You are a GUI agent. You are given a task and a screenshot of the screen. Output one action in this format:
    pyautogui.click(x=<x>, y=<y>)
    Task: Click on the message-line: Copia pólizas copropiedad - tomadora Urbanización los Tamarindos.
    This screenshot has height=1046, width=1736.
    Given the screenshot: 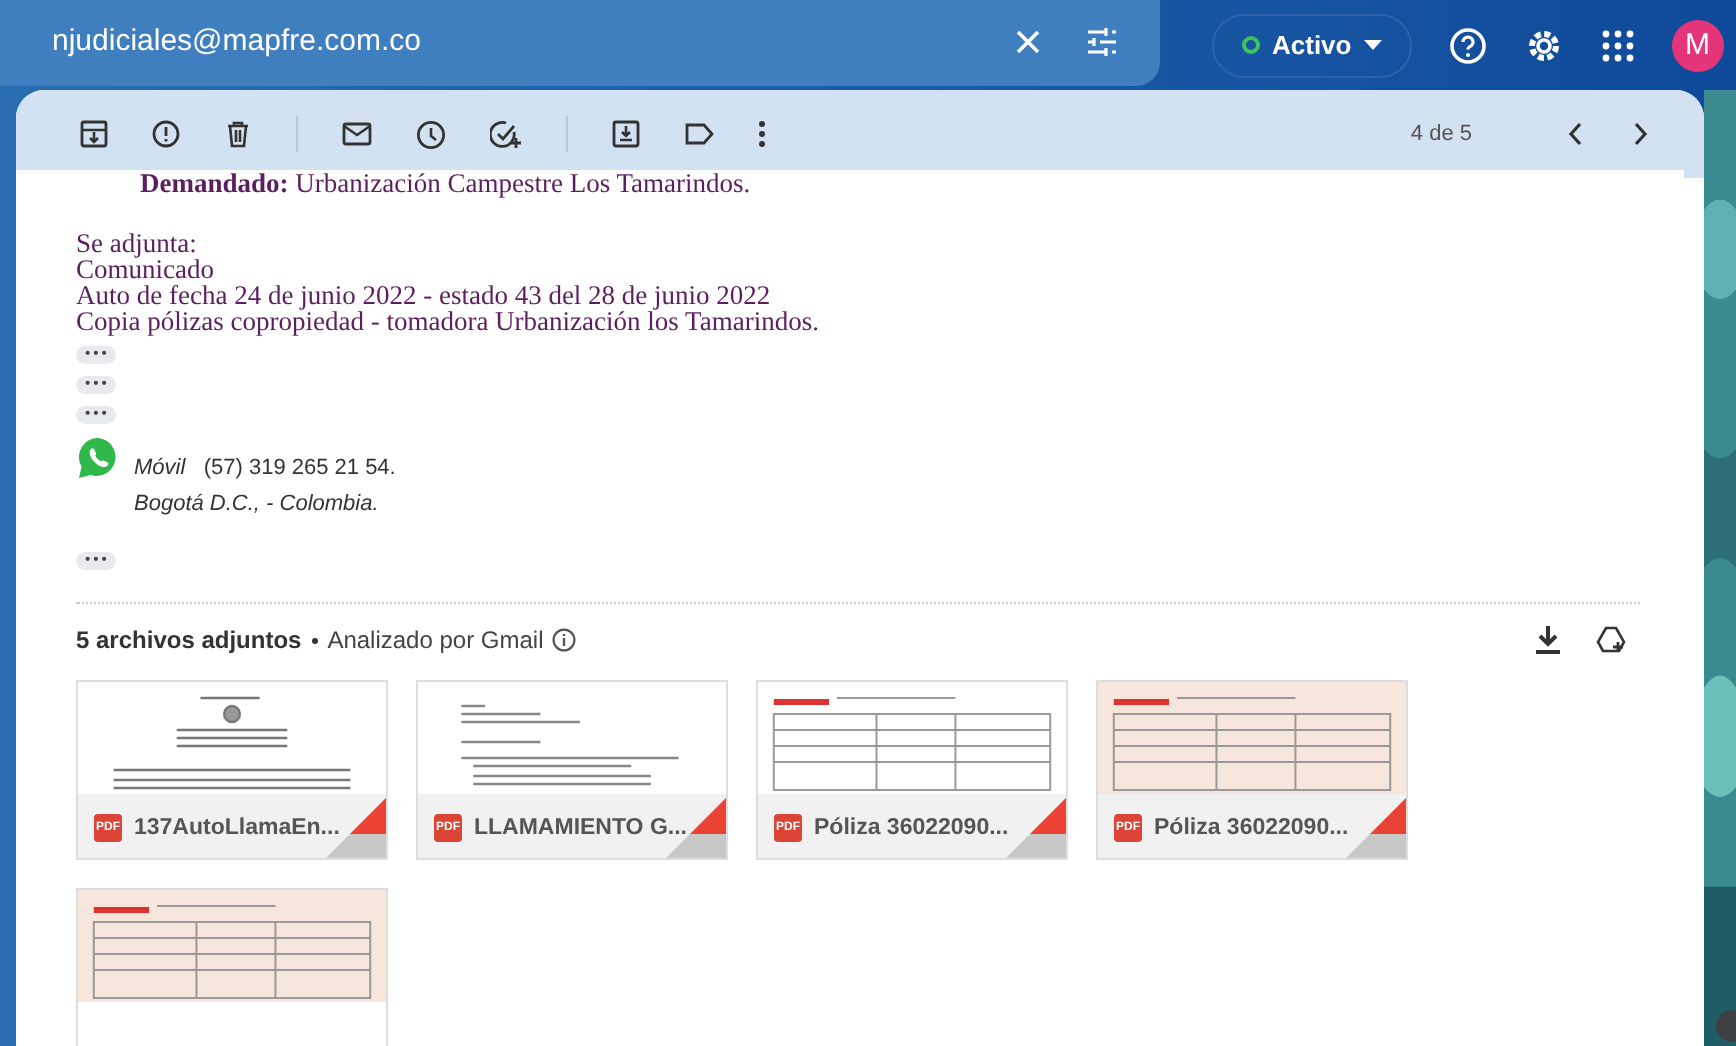 What is the action you would take?
    pyautogui.click(x=448, y=321)
    